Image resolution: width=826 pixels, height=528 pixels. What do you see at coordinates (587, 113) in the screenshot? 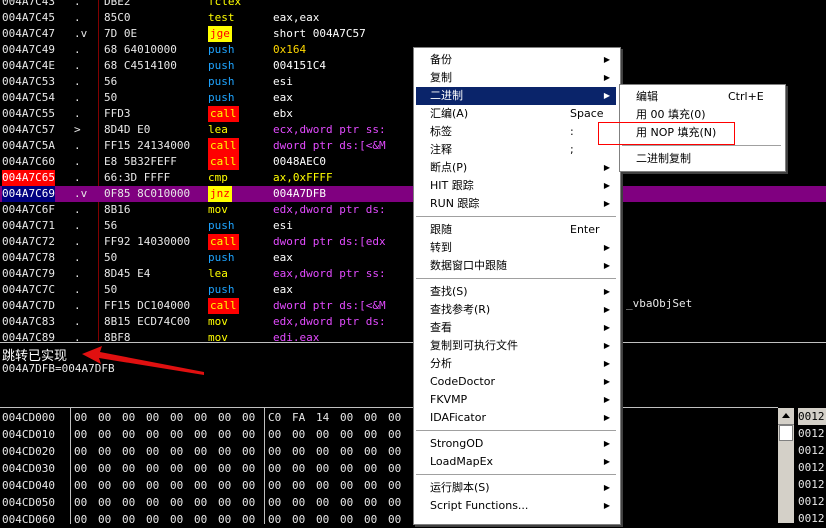
I see `menu-item-shortcut: Space` at bounding box center [587, 113].